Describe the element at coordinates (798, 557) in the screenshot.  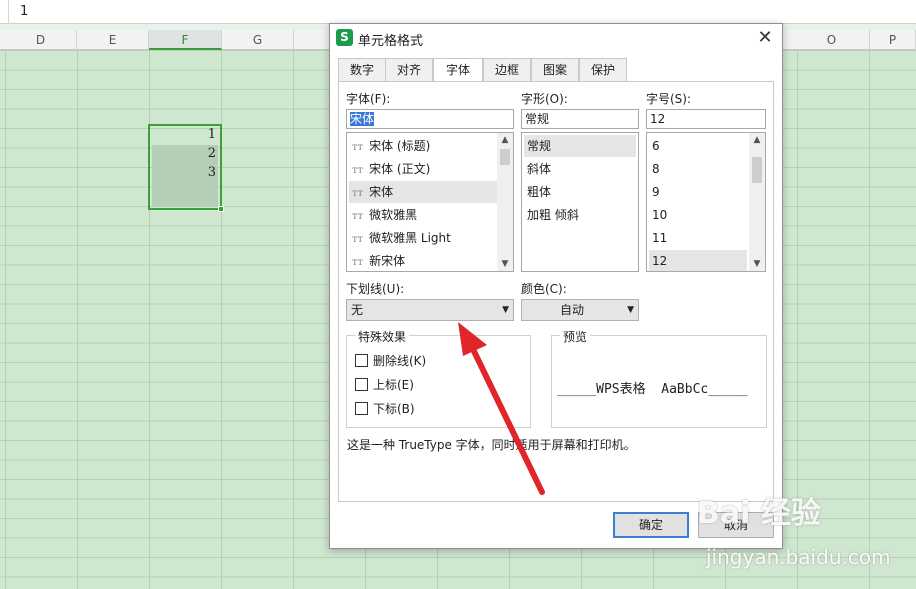
I see `baidu-watermark-url: jingyan.baidu.com` at that location.